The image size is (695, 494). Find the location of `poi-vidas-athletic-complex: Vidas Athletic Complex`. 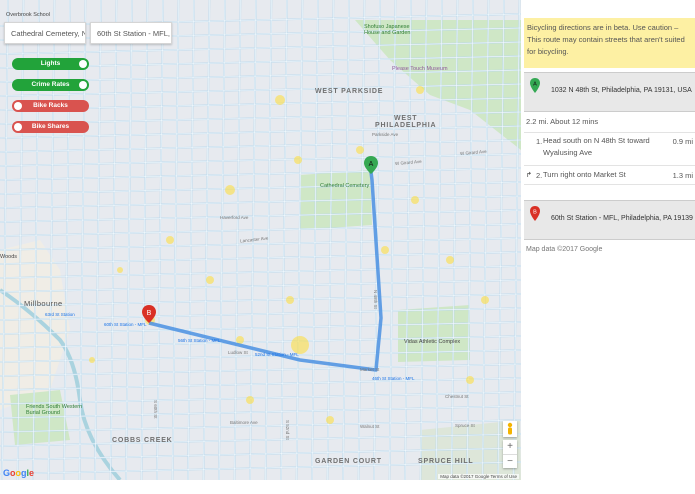

poi-vidas-athletic-complex: Vidas Athletic Complex is located at coordinates (432, 342).